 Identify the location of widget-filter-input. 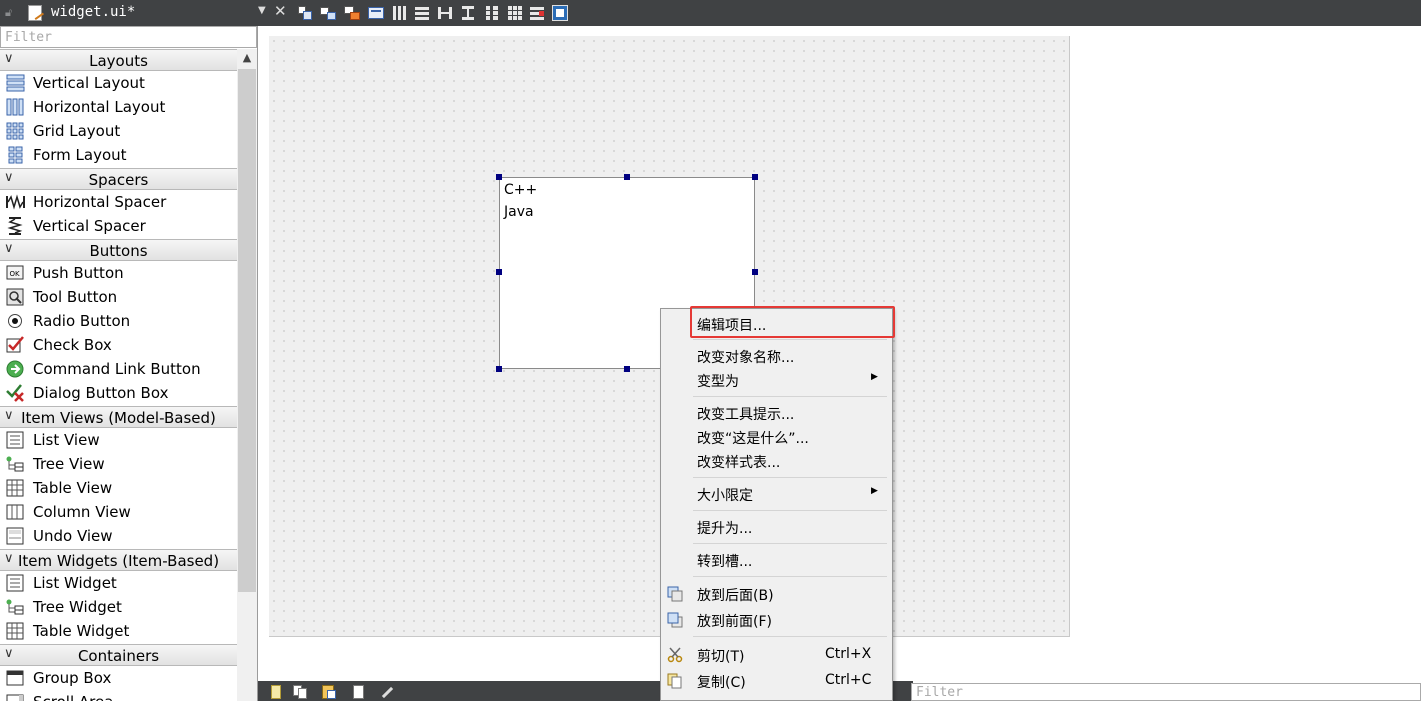
(128, 37).